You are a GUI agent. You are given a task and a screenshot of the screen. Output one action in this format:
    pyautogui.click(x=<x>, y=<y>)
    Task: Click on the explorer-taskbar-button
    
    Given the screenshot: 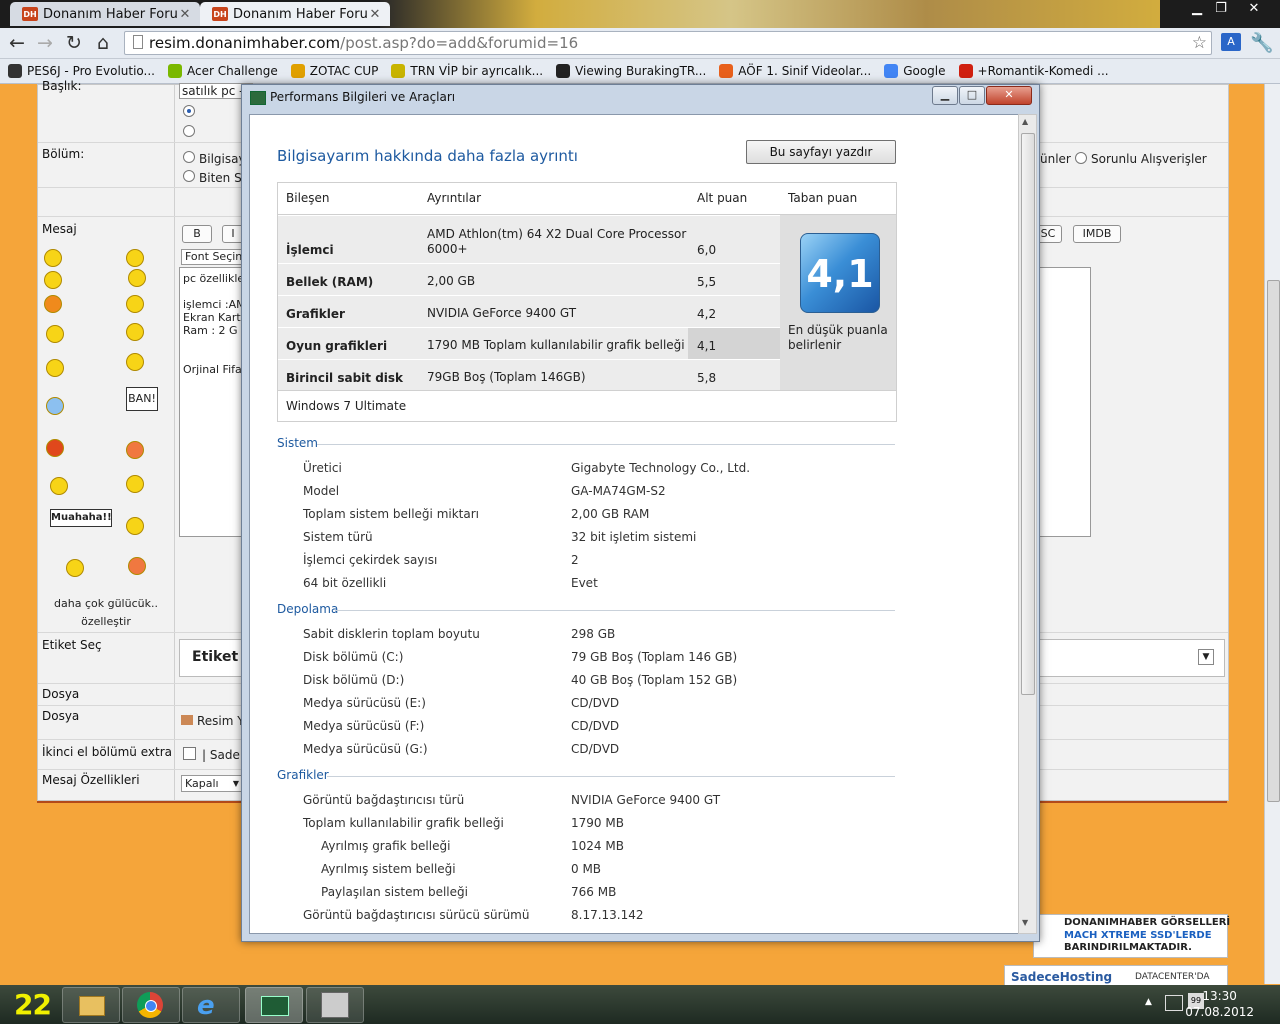 What is the action you would take?
    pyautogui.click(x=91, y=1005)
    